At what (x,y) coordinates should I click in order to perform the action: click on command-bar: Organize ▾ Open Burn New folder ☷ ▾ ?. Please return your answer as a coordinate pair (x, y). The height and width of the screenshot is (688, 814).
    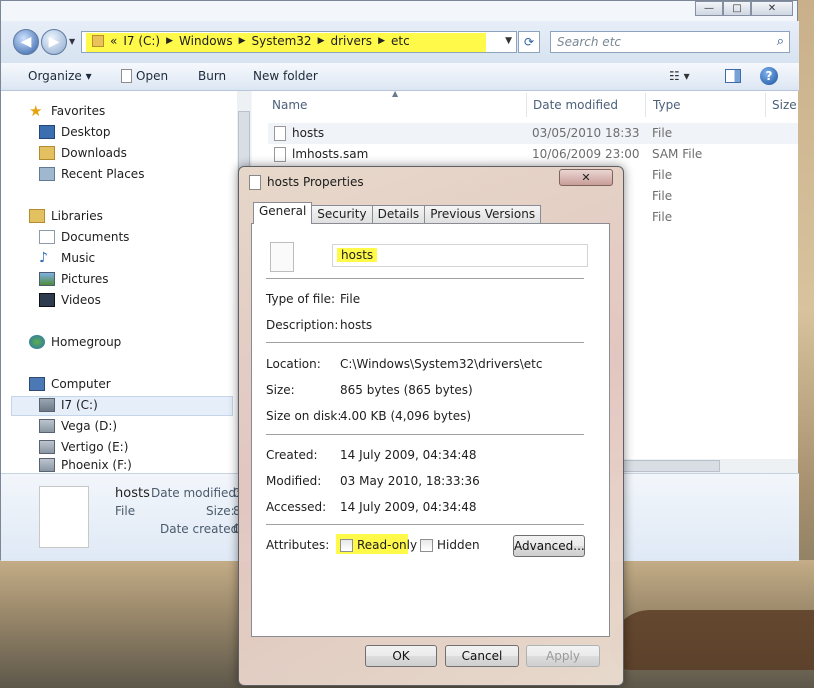
    Looking at the image, I should click on (400, 77).